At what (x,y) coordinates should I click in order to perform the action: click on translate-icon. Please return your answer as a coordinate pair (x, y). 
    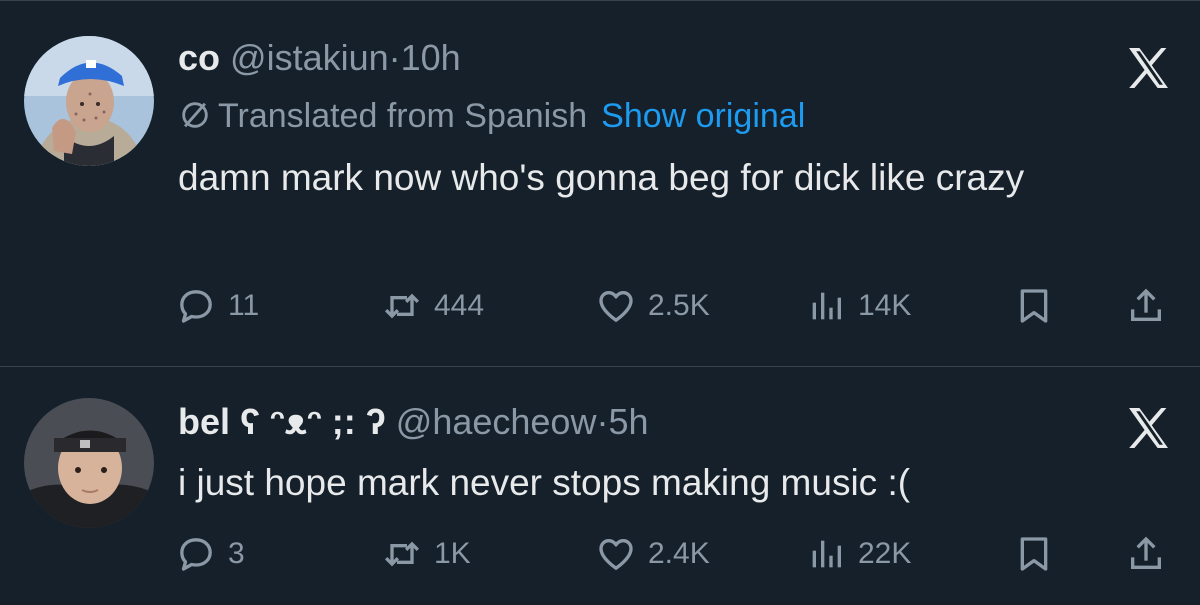
    Looking at the image, I should click on (195, 115).